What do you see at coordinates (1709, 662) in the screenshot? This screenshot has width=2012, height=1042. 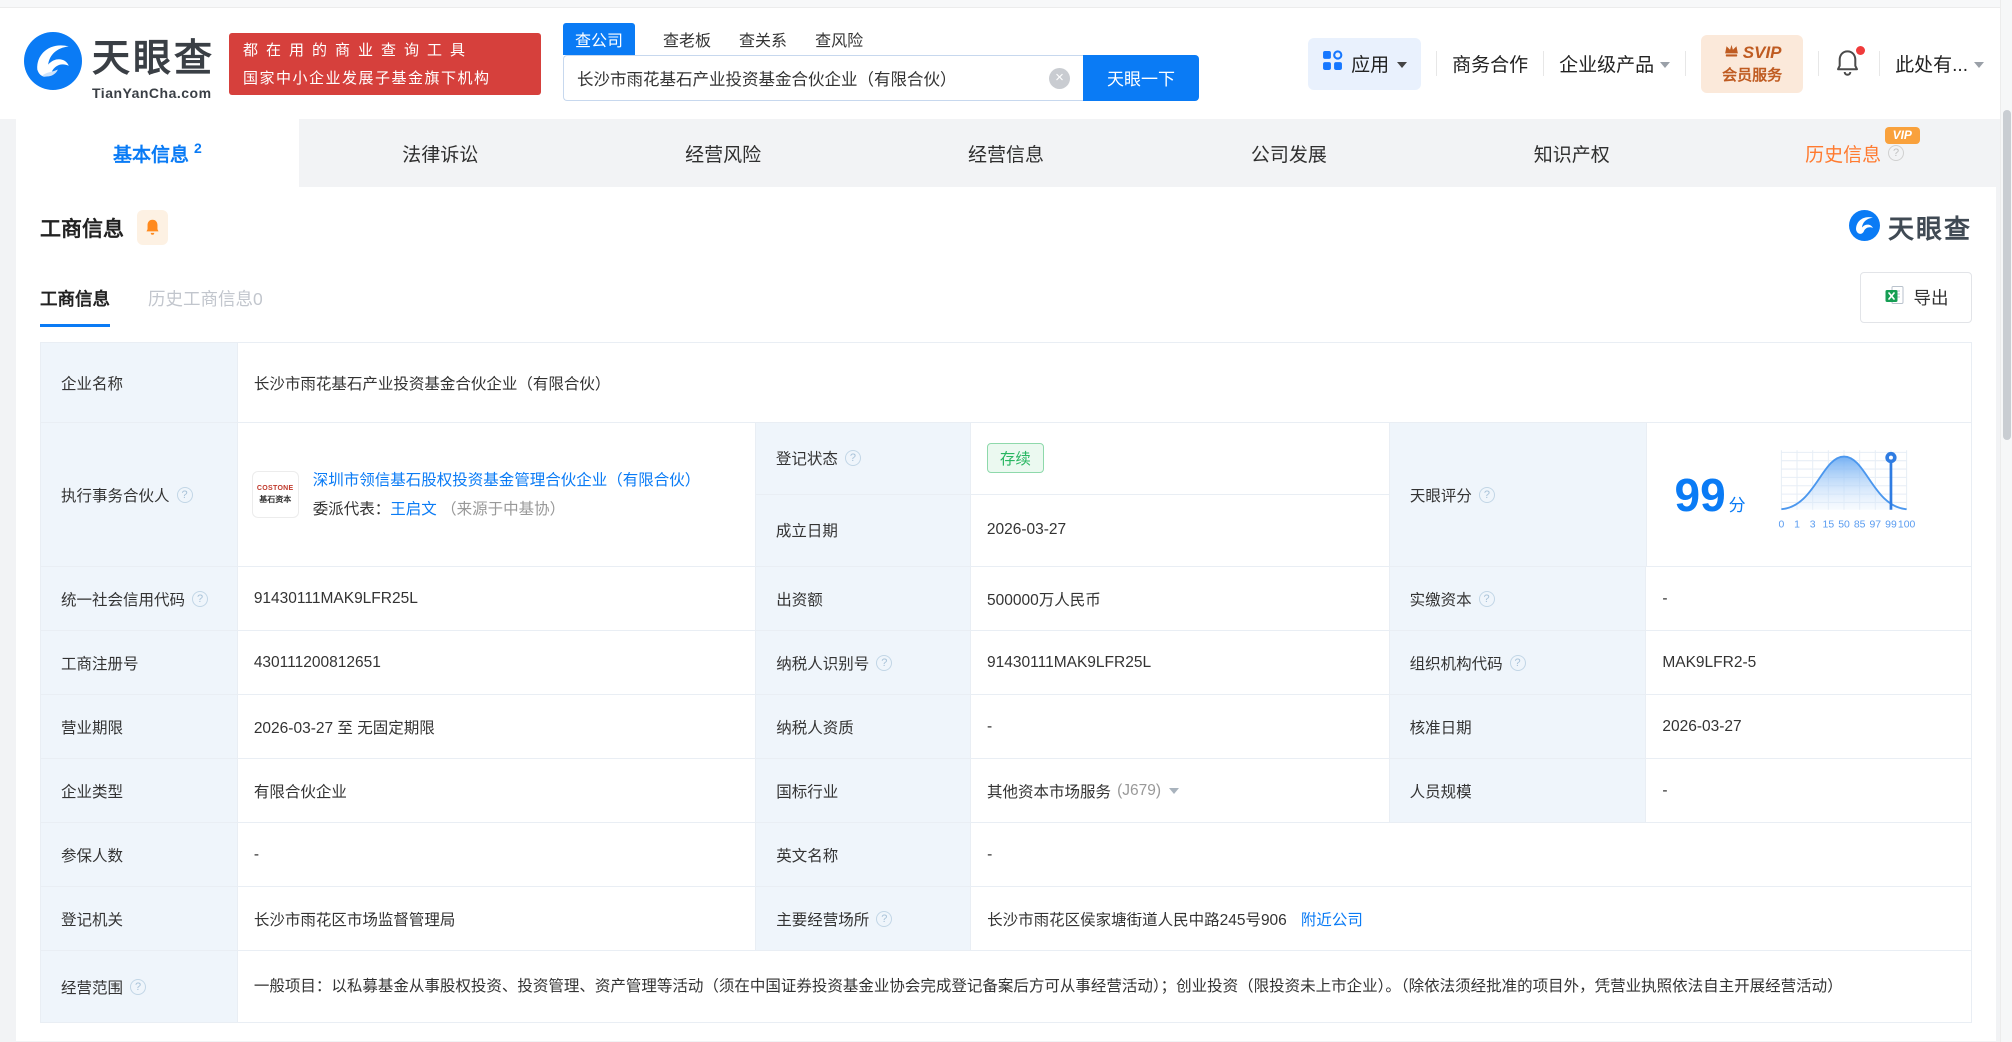 I see `org-code-value: MAK9LFR2-5` at bounding box center [1709, 662].